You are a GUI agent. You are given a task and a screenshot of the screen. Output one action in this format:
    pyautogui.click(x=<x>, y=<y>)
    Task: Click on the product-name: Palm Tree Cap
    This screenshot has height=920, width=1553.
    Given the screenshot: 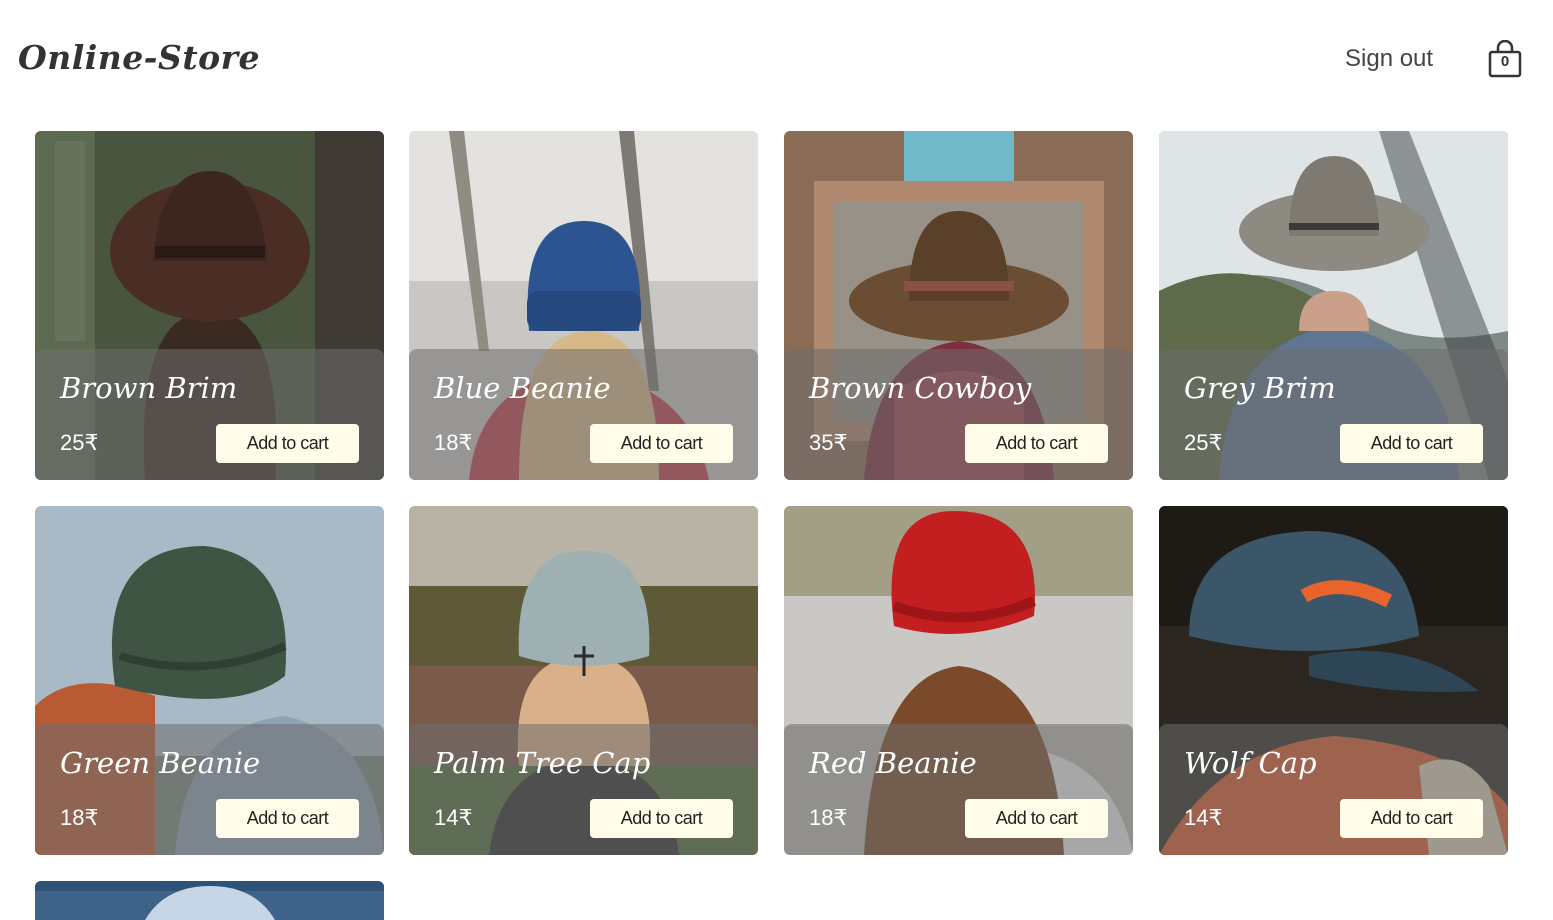 What is the action you would take?
    pyautogui.click(x=542, y=763)
    